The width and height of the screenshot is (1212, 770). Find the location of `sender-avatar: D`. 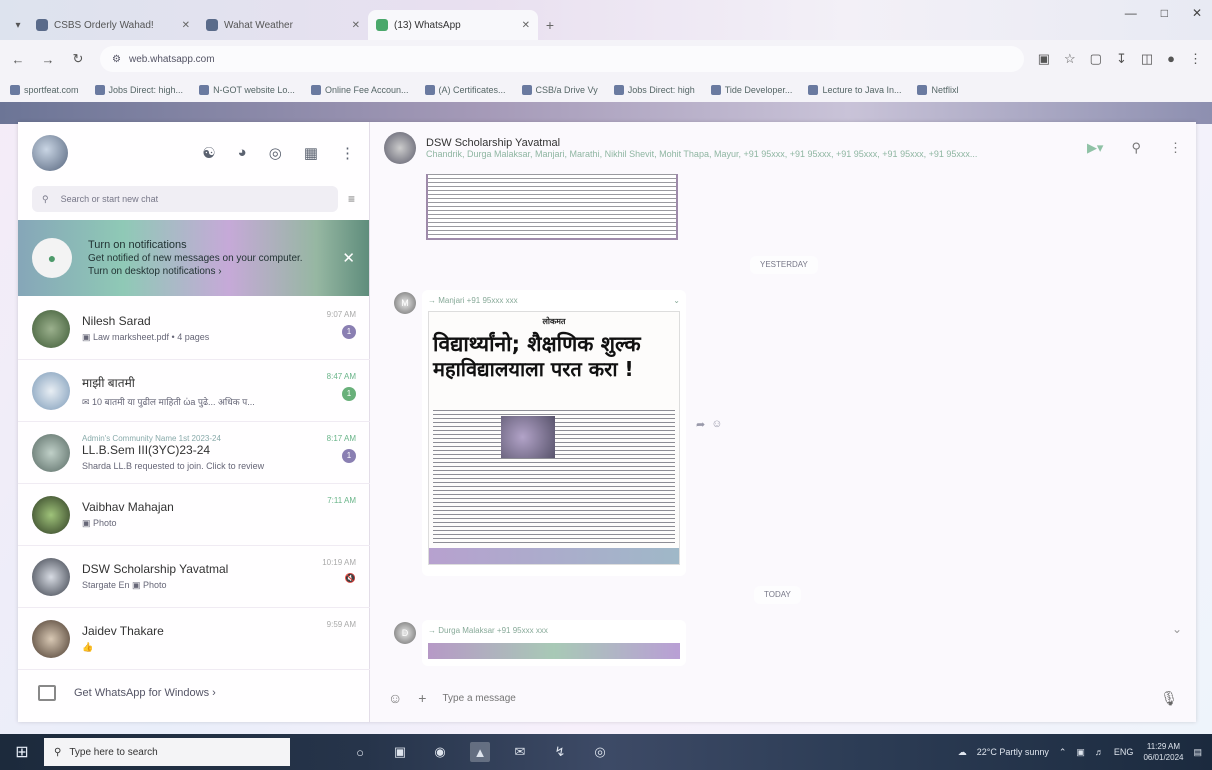

sender-avatar: D is located at coordinates (405, 633).